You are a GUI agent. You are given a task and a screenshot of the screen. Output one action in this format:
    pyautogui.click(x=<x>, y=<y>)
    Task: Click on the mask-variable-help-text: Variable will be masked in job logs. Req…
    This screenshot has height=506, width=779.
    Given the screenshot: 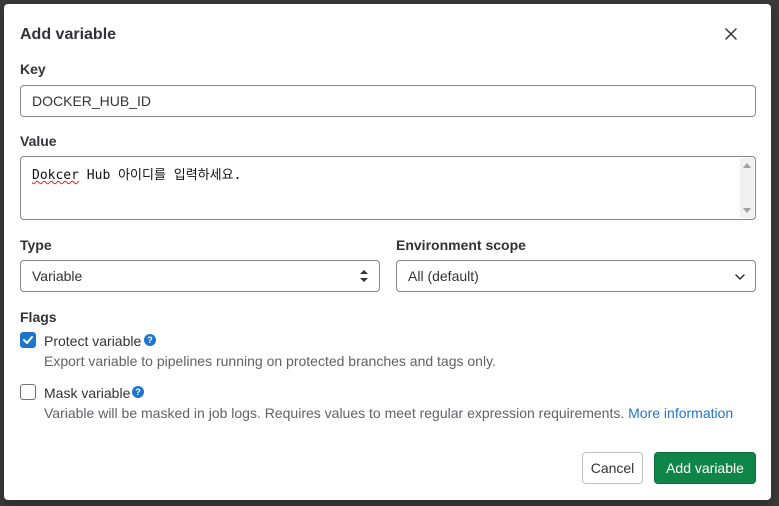 What is the action you would take?
    pyautogui.click(x=388, y=413)
    